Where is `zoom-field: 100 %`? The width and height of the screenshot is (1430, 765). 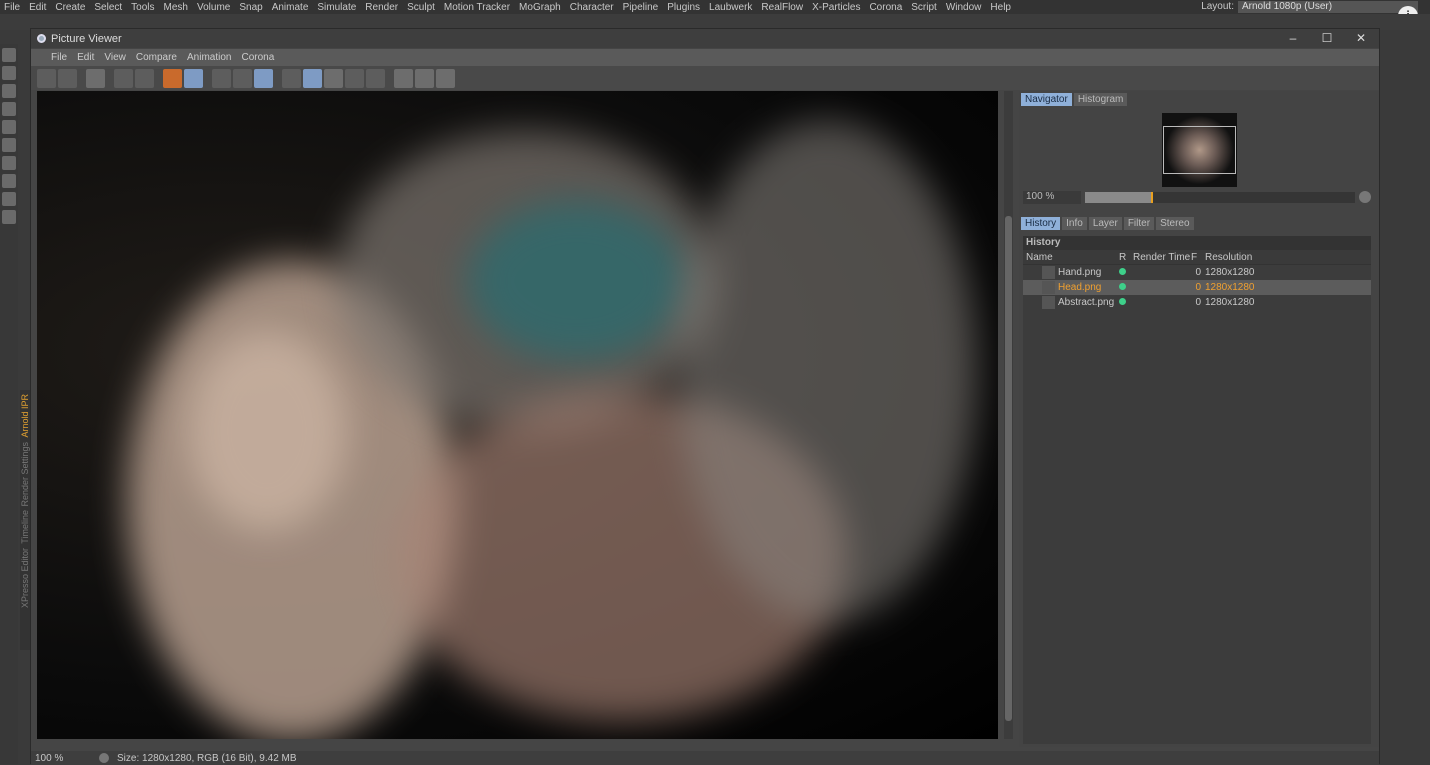
zoom-field: 100 % is located at coordinates (1052, 197).